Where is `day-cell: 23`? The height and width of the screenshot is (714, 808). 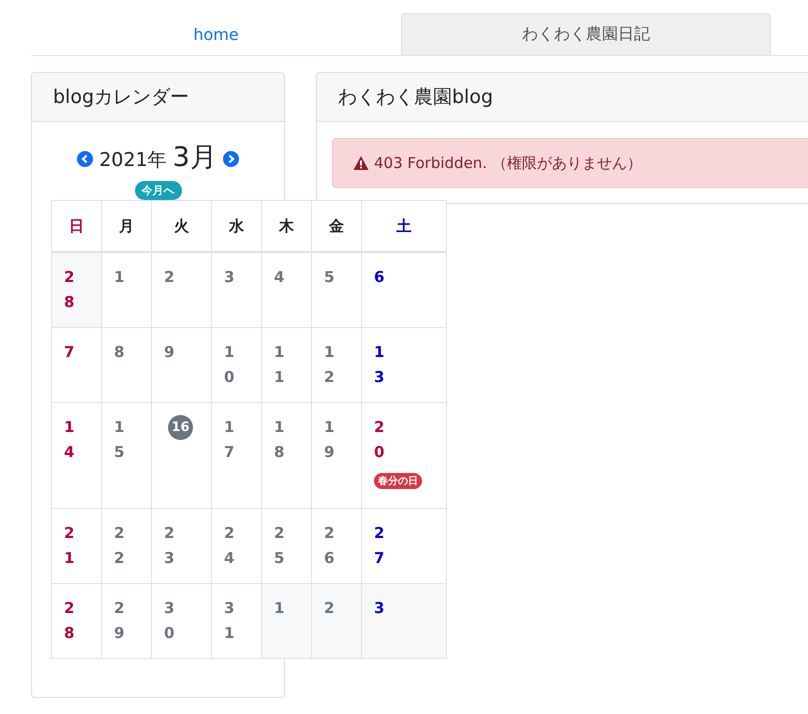
day-cell: 23 is located at coordinates (182, 545).